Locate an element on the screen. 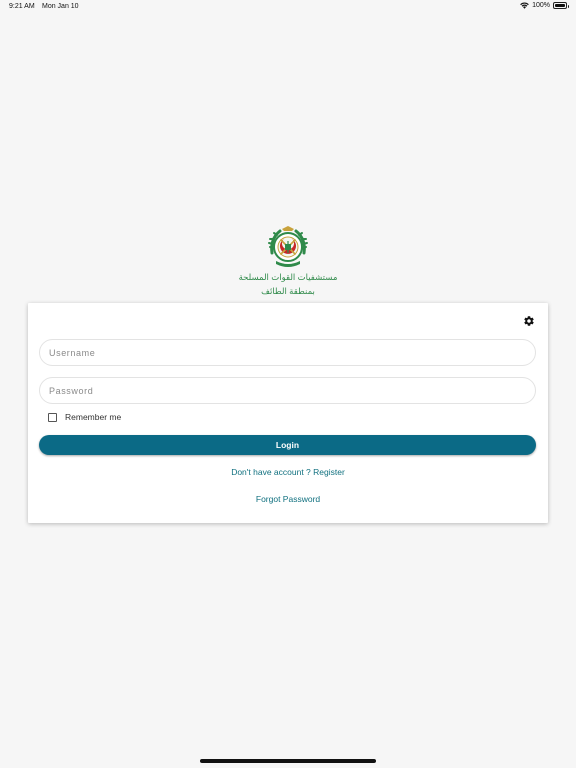 The width and height of the screenshot is (576, 768). remember-me-row: Remember me is located at coordinates (84, 417).